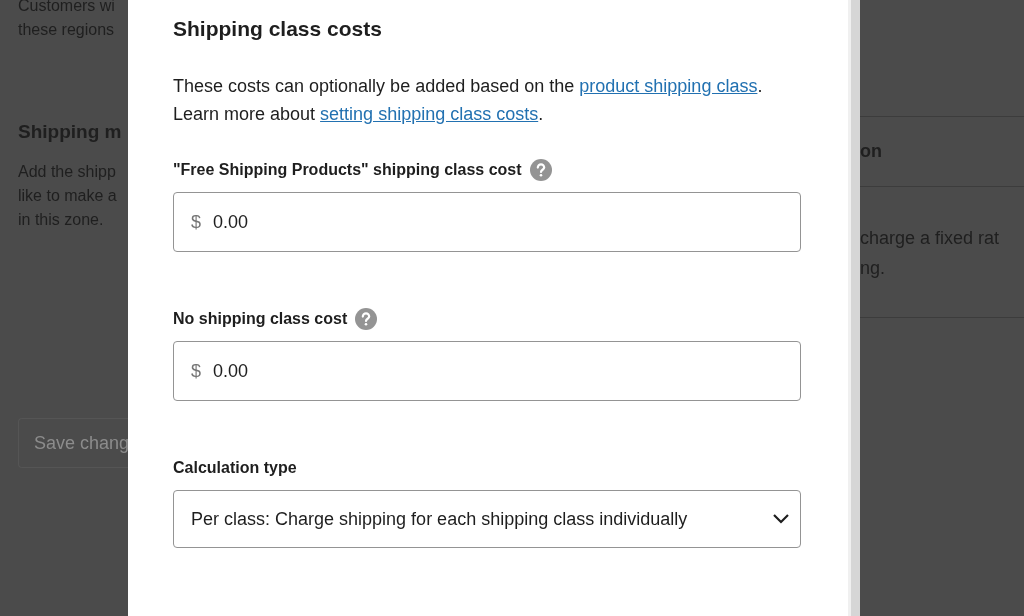 This screenshot has width=1024, height=616. I want to click on modal-title: Shipping class costs, so click(278, 29).